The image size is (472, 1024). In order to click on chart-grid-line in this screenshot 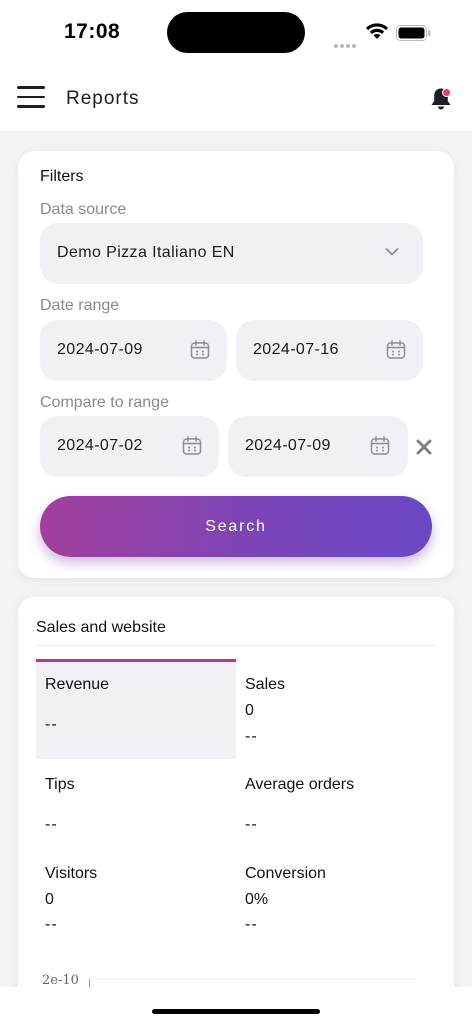, I will do `click(256, 979)`.